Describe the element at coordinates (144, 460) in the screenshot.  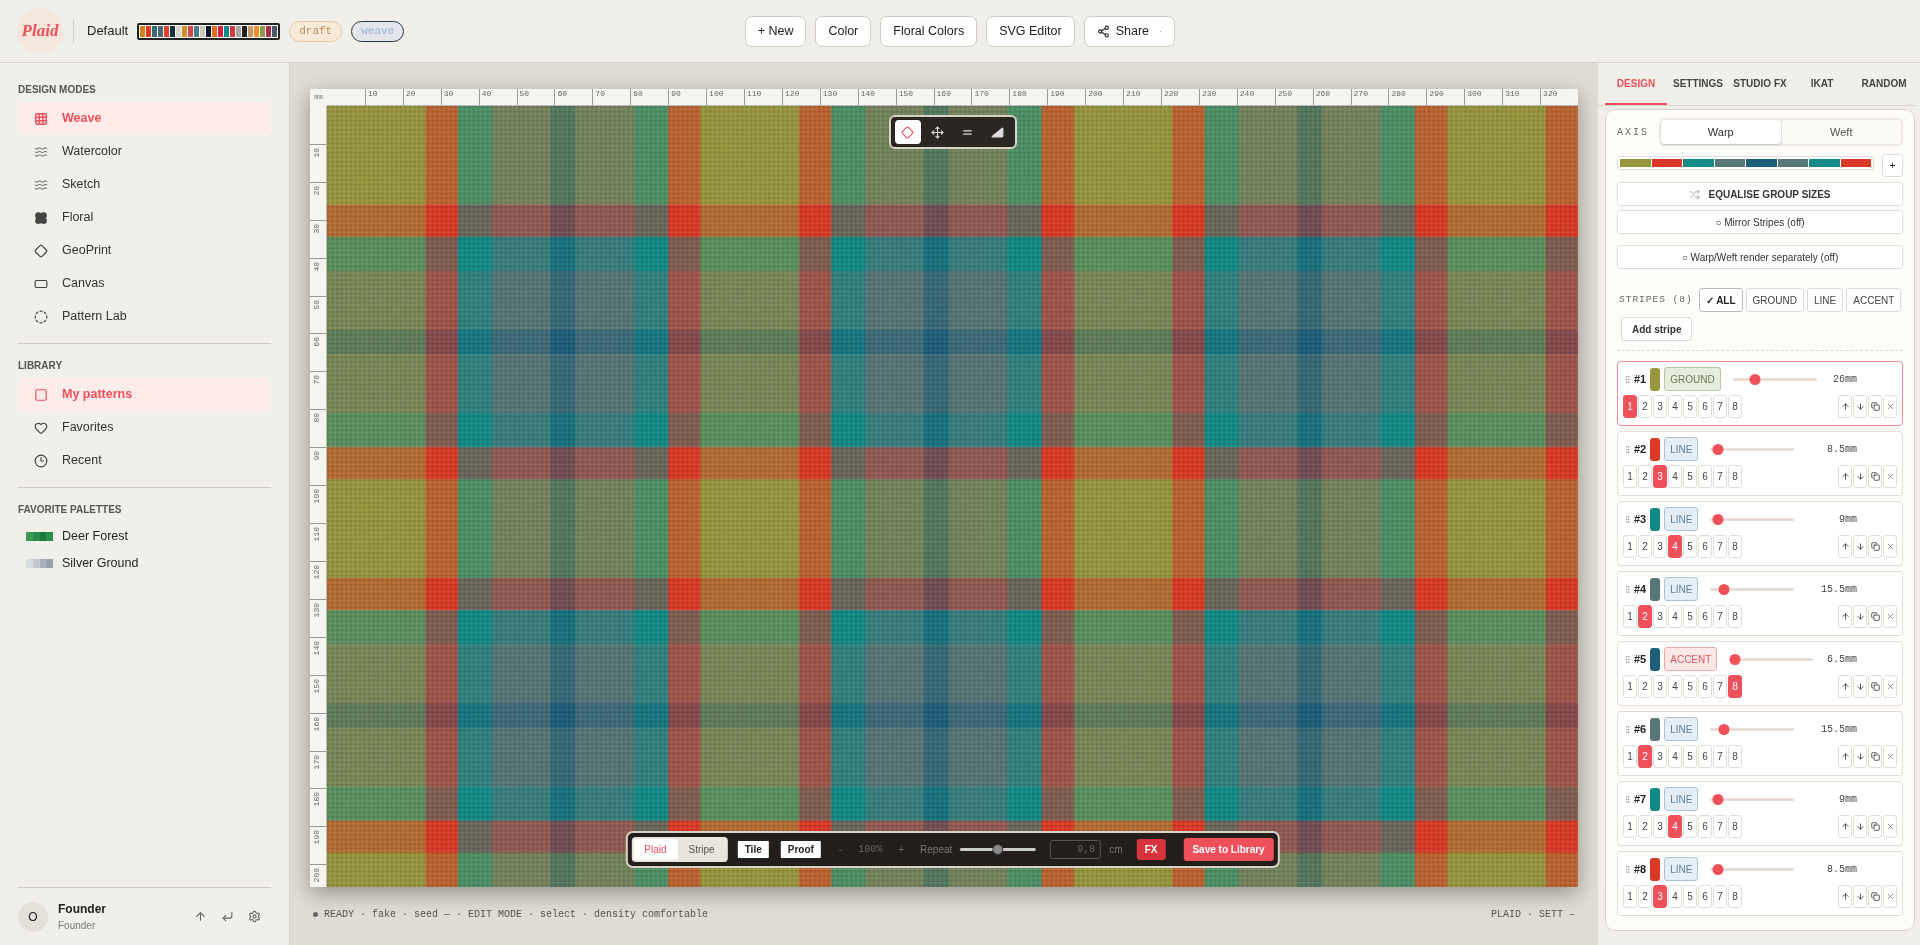
I see `sidebar-item: Recent` at that location.